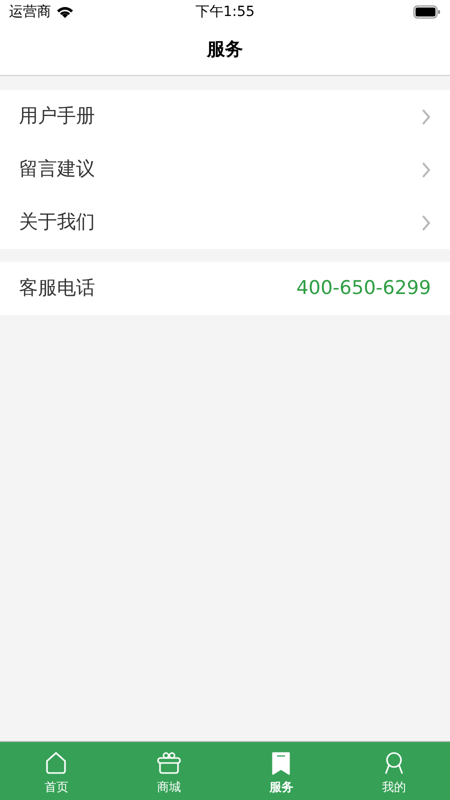 This screenshot has width=450, height=800. Describe the element at coordinates (225, 50) in the screenshot. I see `page-title: 服务` at that location.